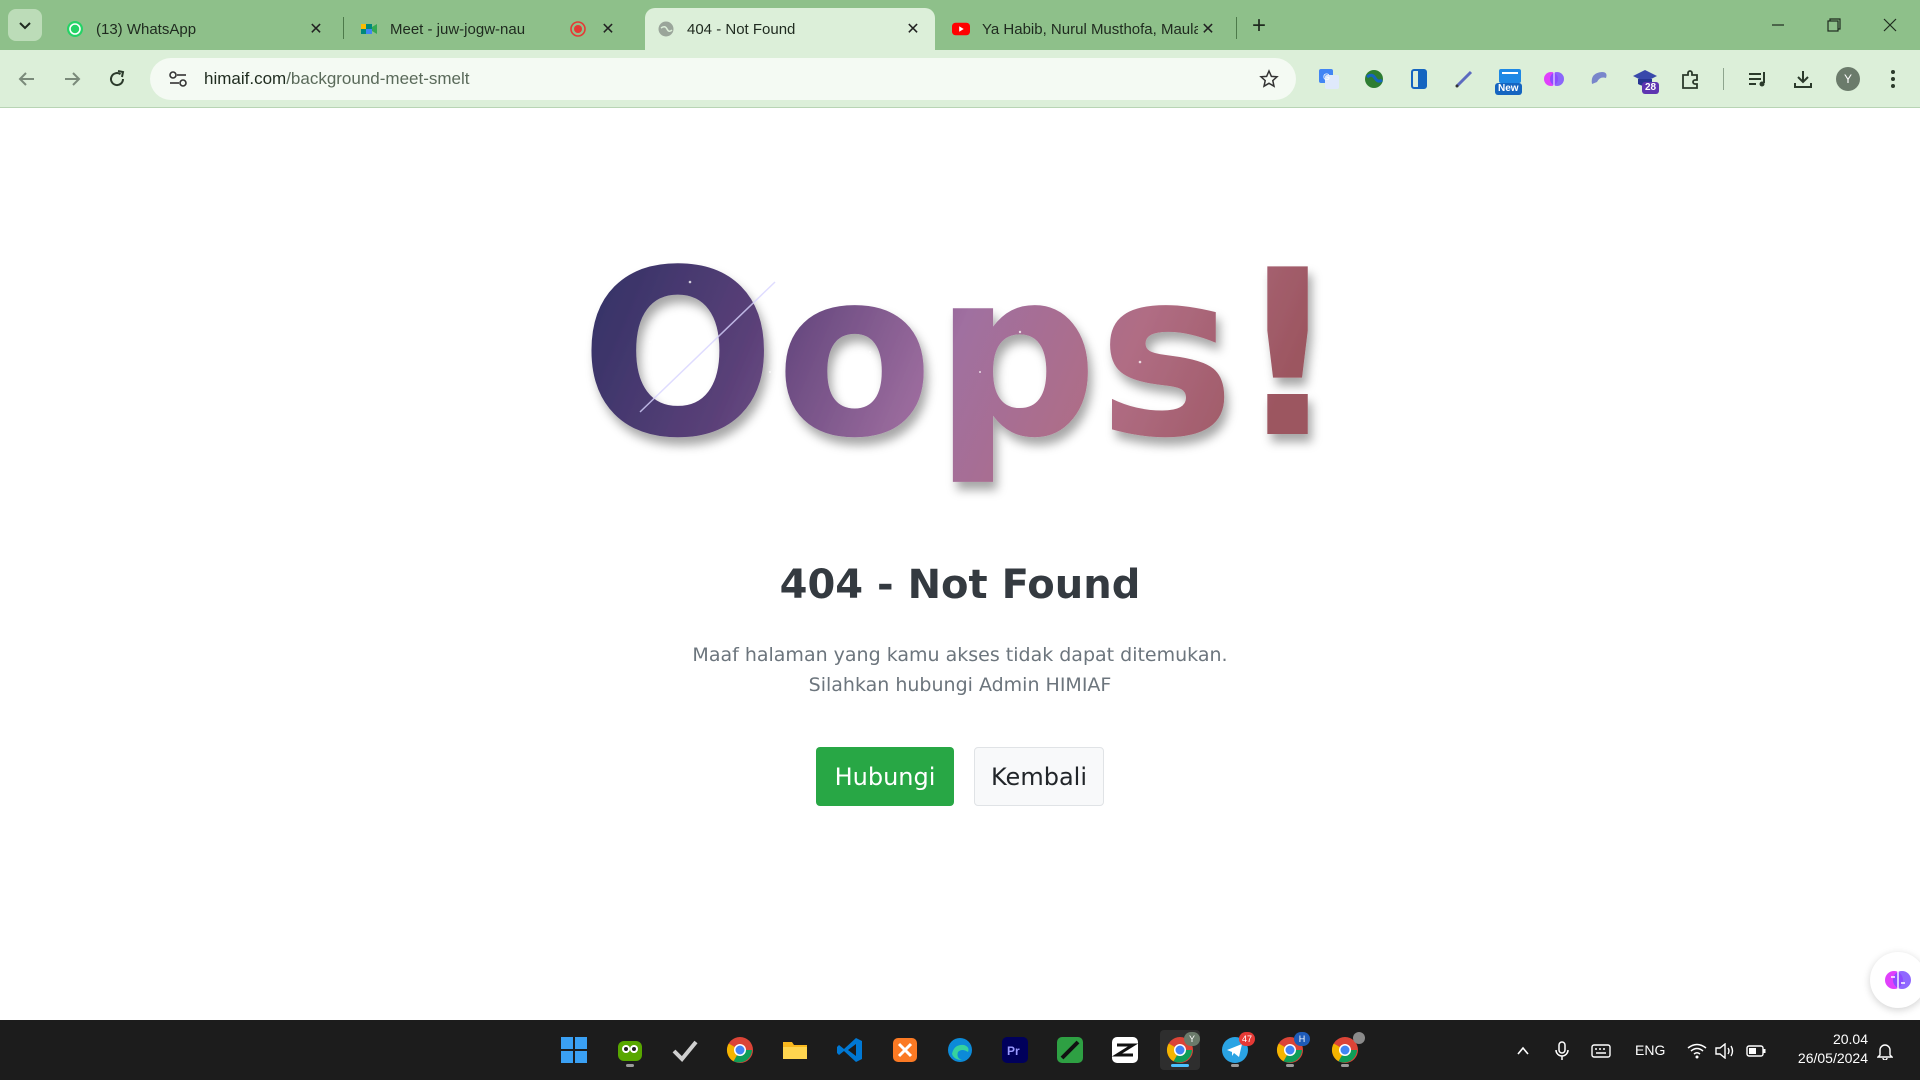  I want to click on brain-icon, so click(1554, 79).